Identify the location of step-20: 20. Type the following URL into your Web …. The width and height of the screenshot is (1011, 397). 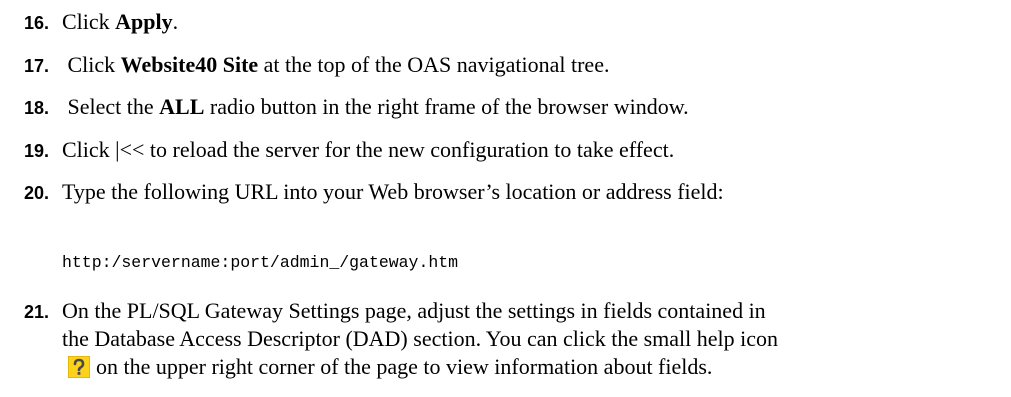
(374, 192).